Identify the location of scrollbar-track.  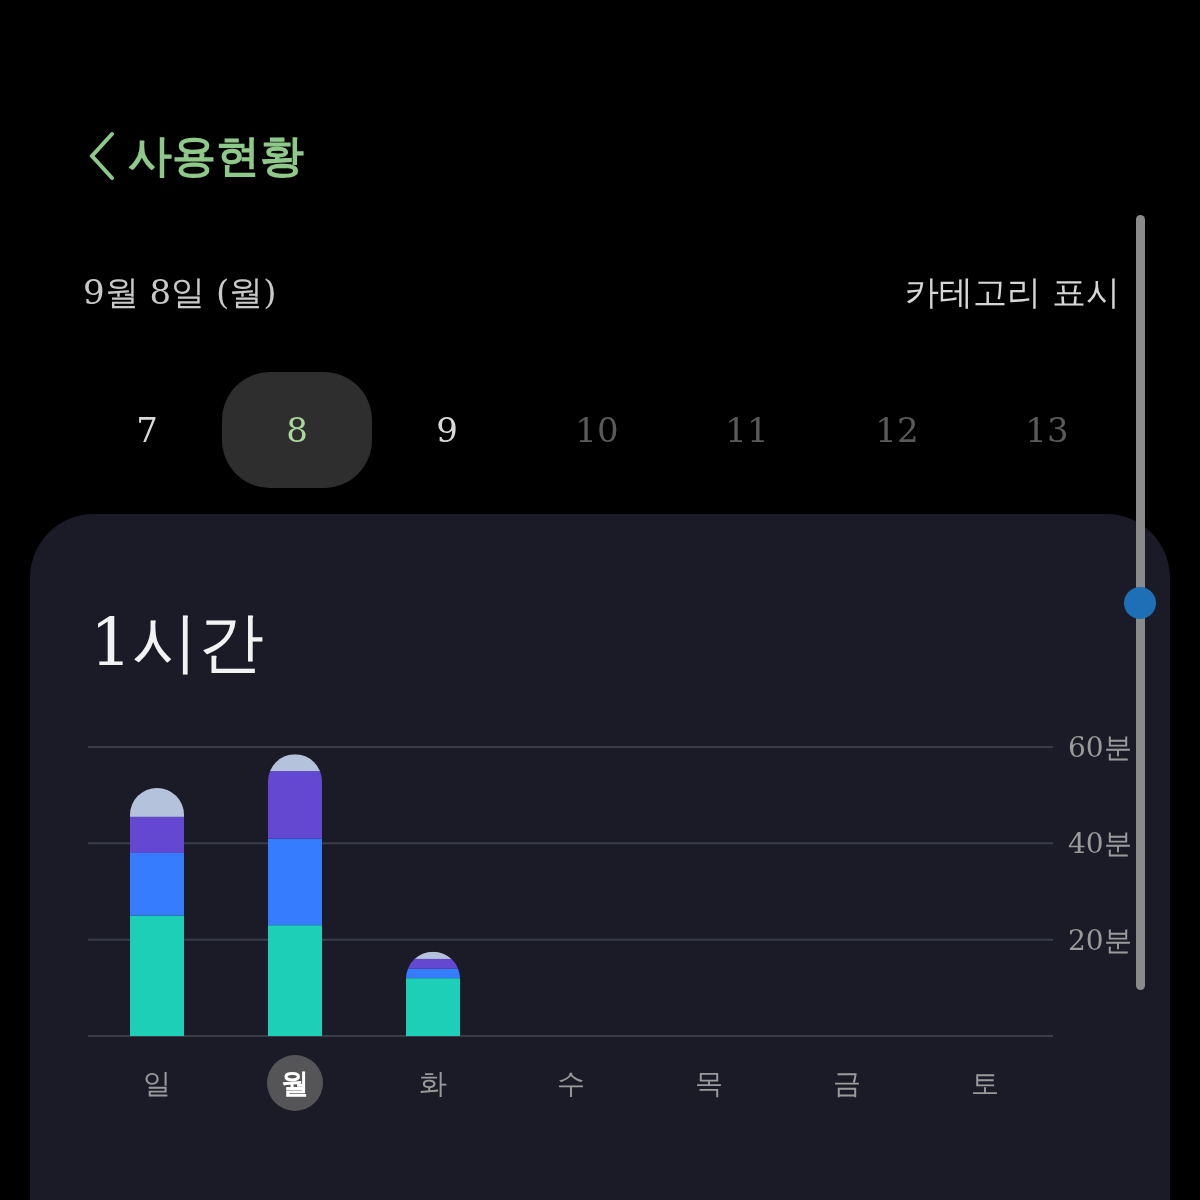
(1140, 602).